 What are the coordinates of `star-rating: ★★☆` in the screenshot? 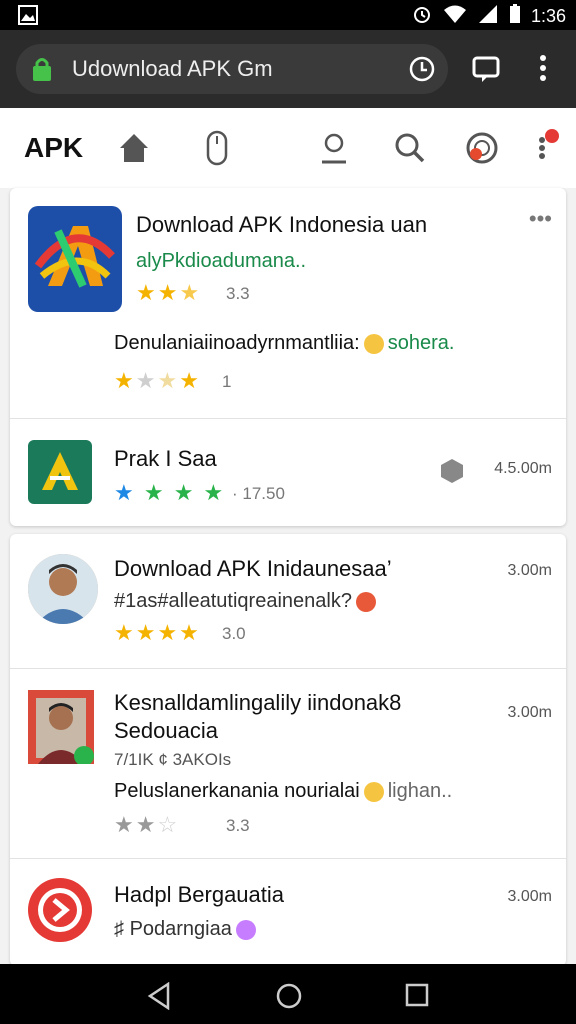 It's located at (147, 824).